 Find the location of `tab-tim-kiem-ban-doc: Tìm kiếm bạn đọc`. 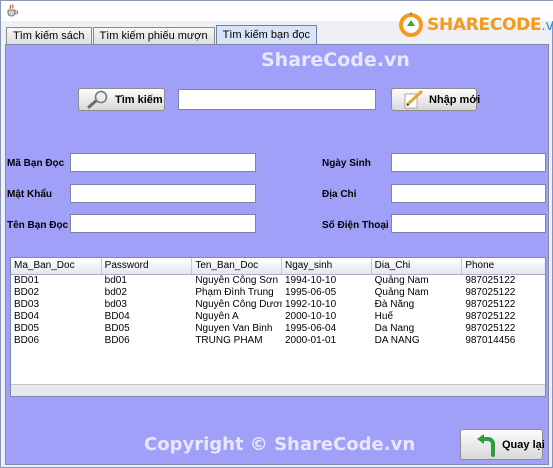

tab-tim-kiem-ban-doc: Tìm kiếm bạn đọc is located at coordinates (266, 35).